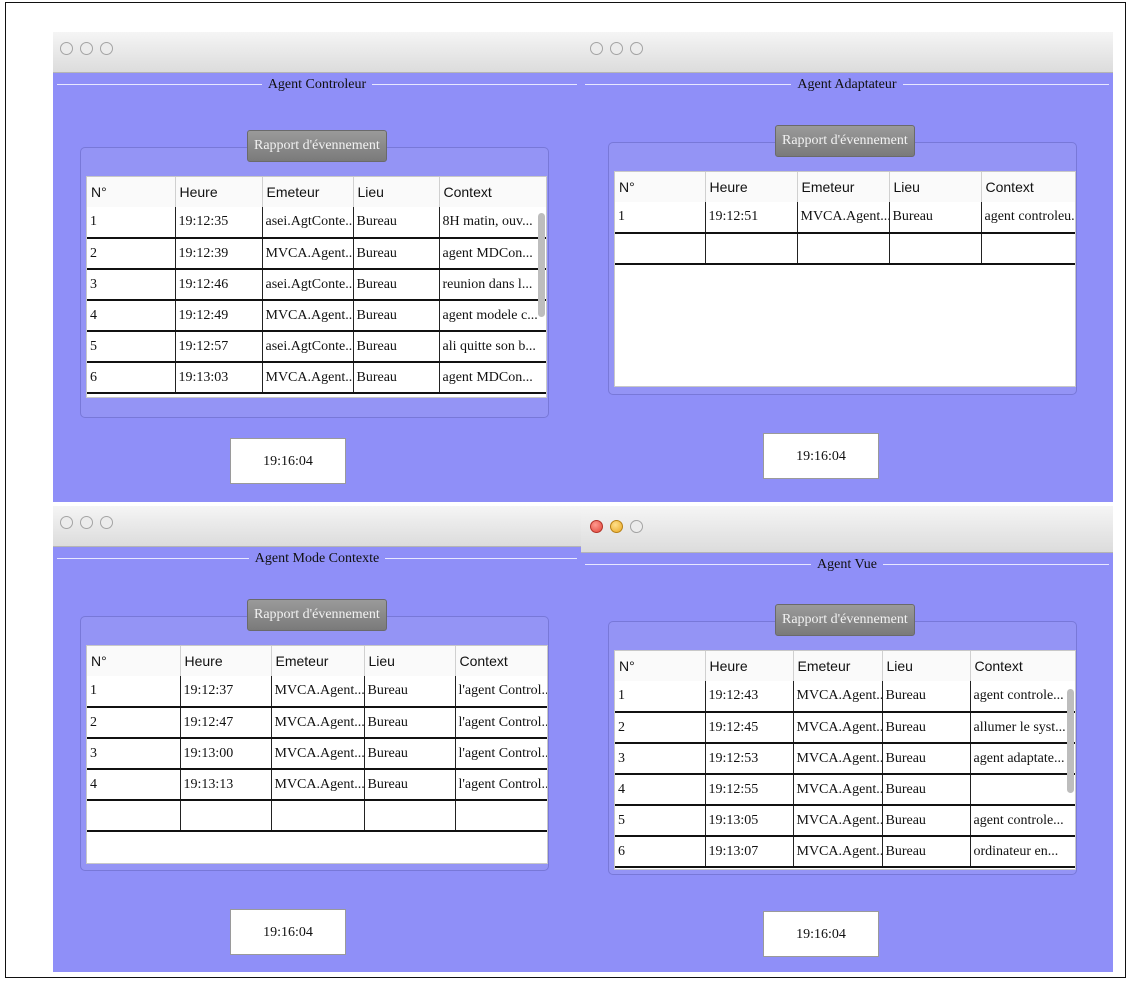 Image resolution: width=1133 pixels, height=984 pixels. What do you see at coordinates (219, 254) in the screenshot?
I see `cell: 19:12:39` at bounding box center [219, 254].